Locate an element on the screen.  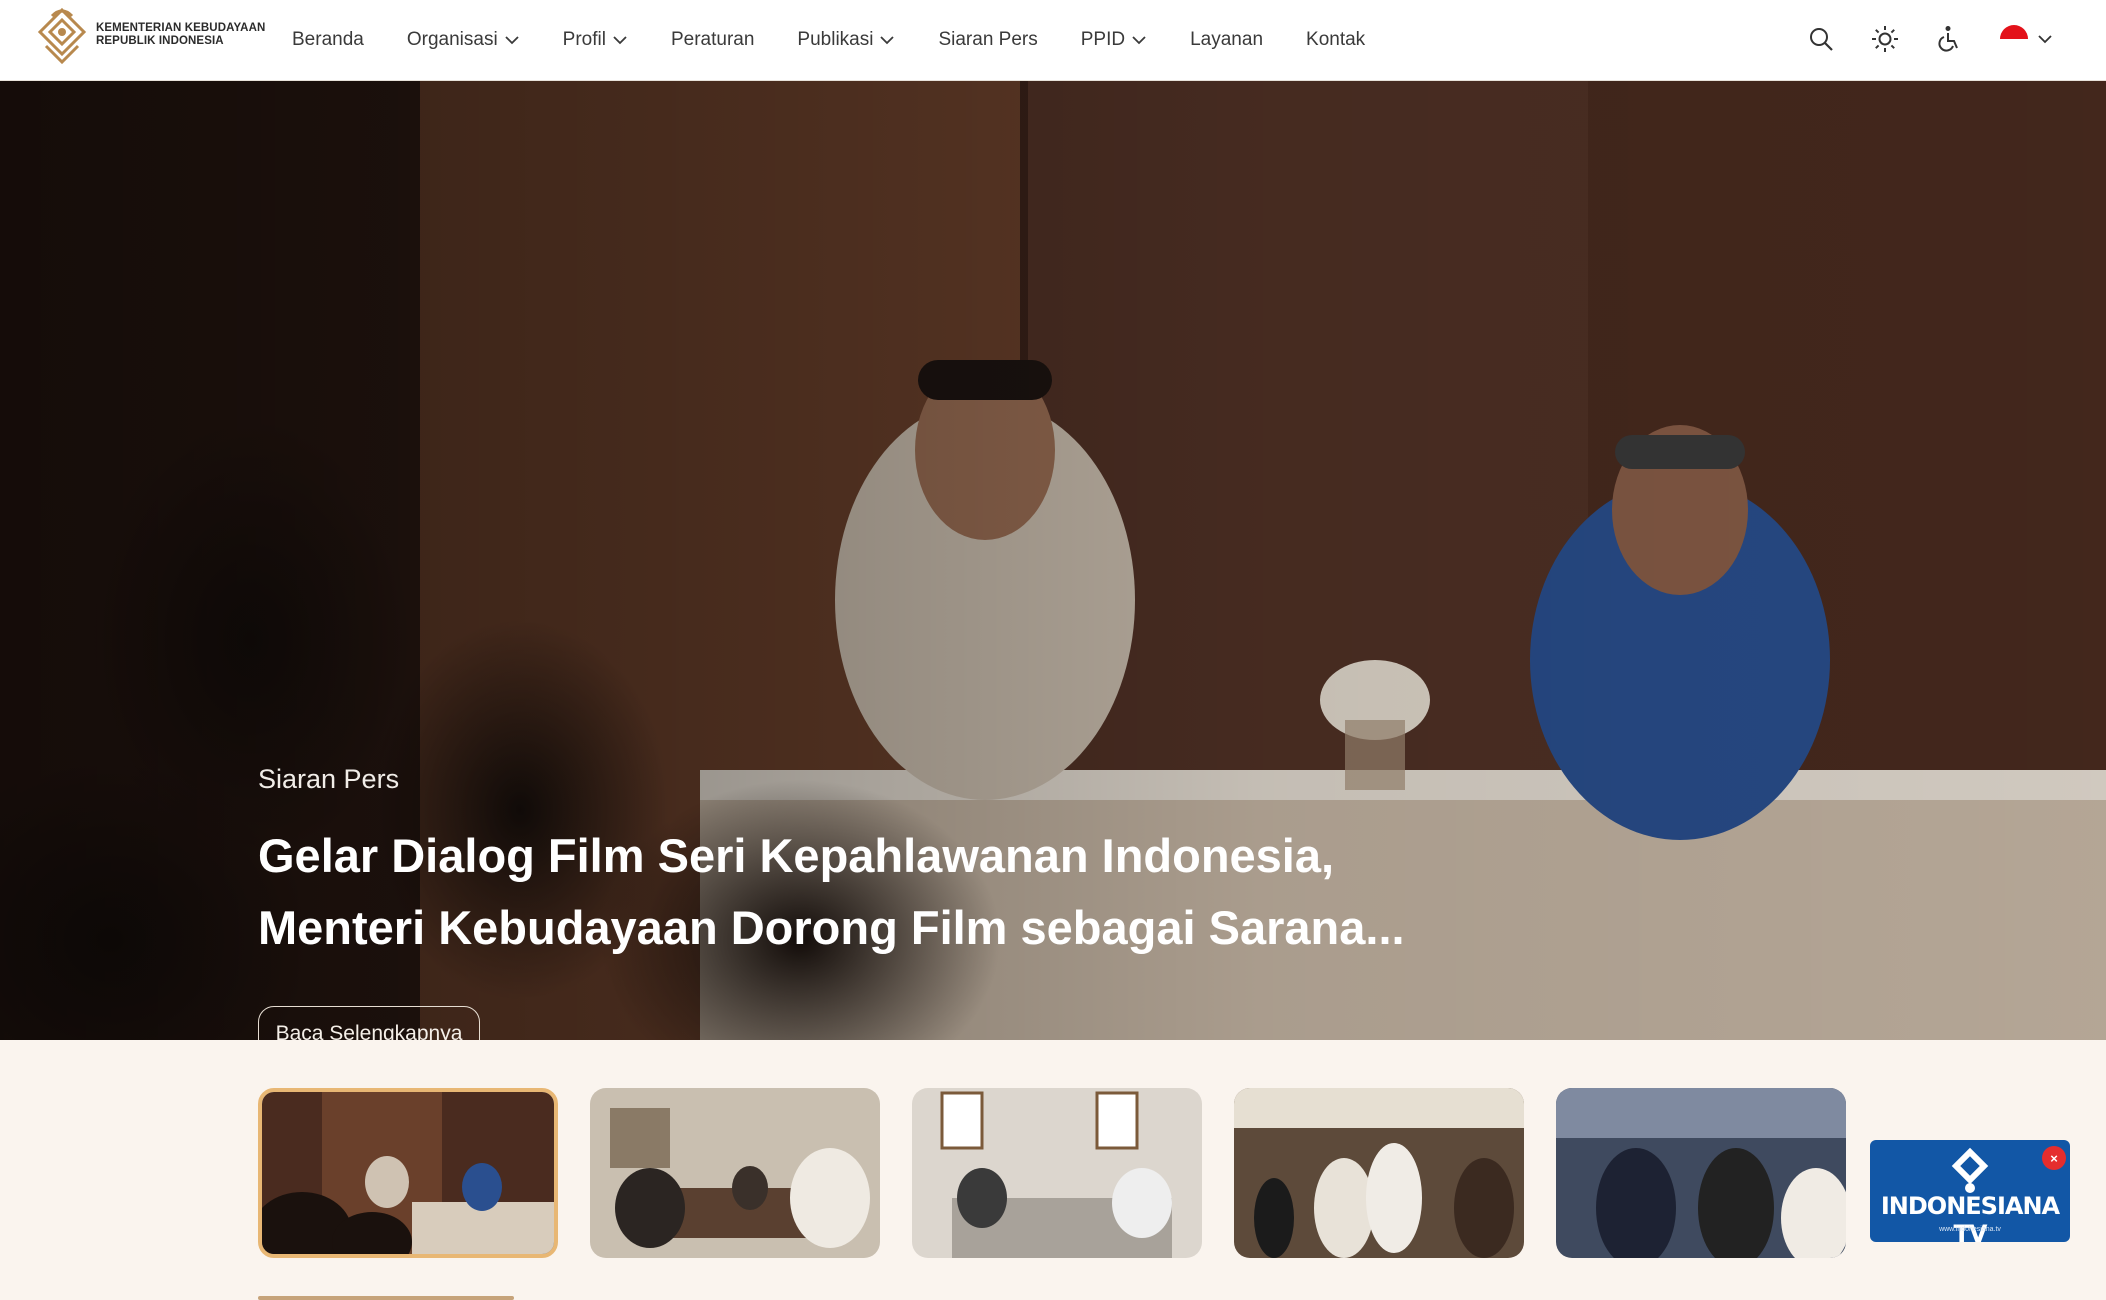
nav-label: Organisasi is located at coordinates (452, 39).